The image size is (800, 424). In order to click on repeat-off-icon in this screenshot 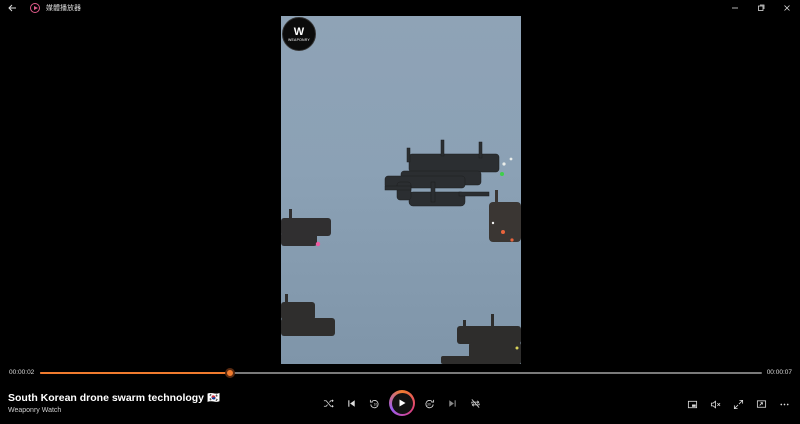, I will do `click(476, 403)`.